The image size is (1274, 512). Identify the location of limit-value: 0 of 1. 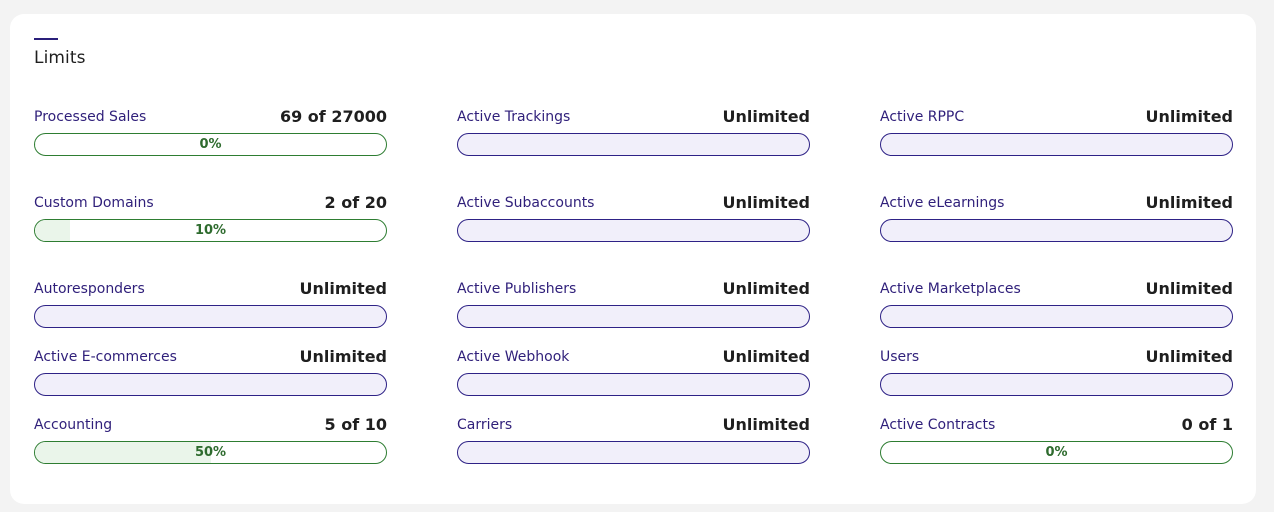
(1207, 424).